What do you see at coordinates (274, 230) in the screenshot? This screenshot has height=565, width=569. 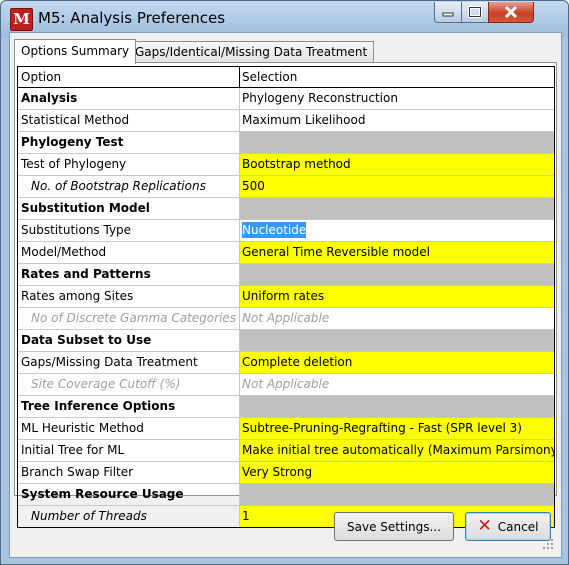 I see `selected-text: Nucleotide` at bounding box center [274, 230].